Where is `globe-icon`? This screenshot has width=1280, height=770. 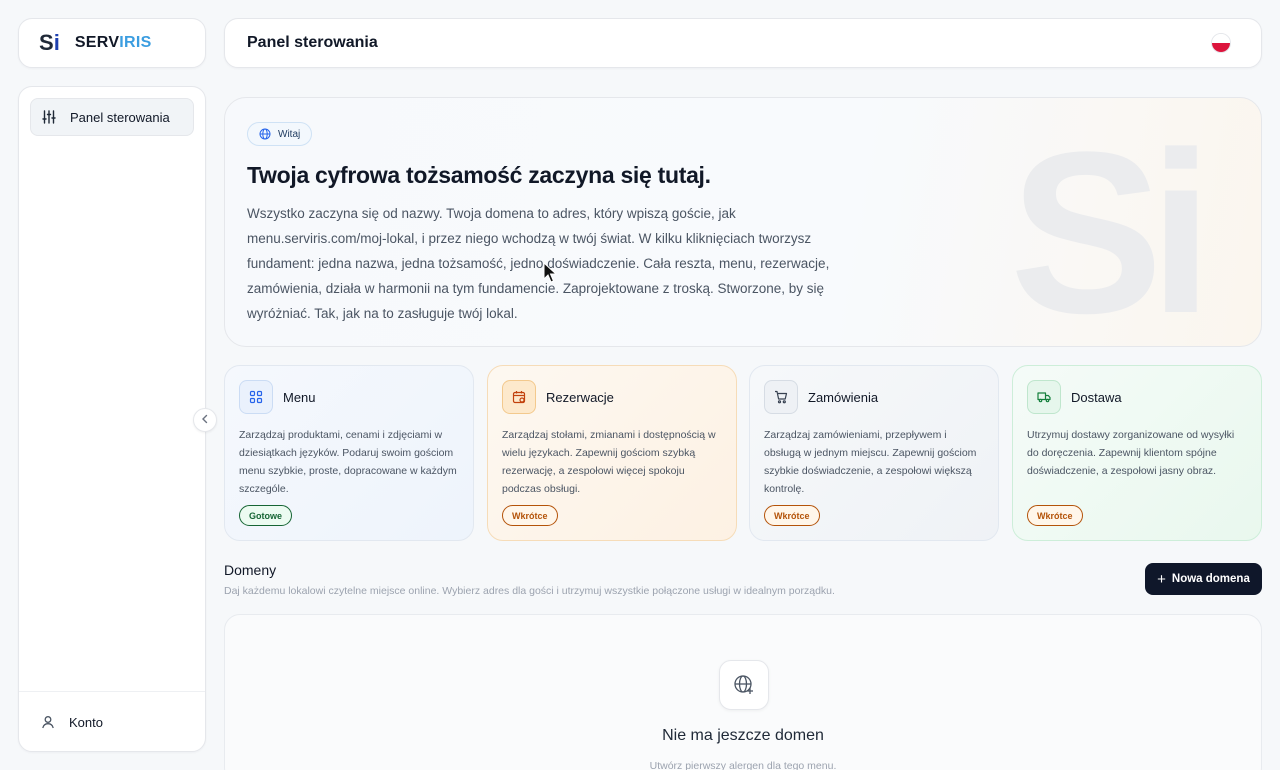
globe-icon is located at coordinates (265, 134).